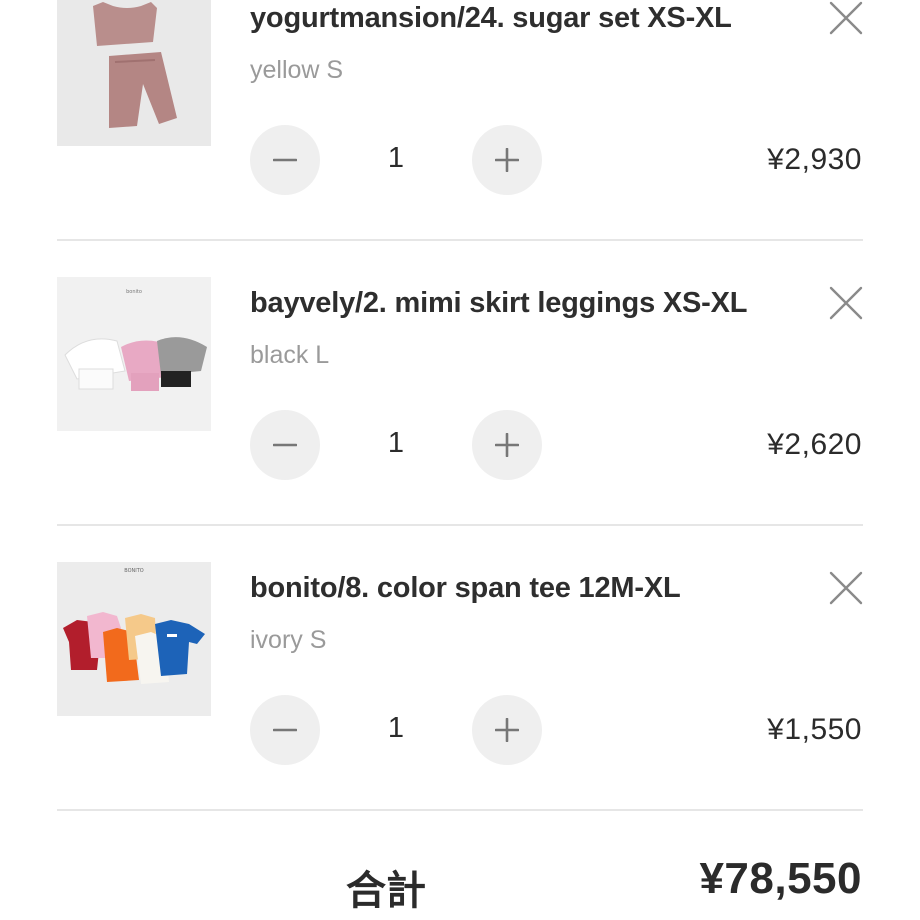  I want to click on product-photo-skirt-leggings: bonito, so click(134, 354).